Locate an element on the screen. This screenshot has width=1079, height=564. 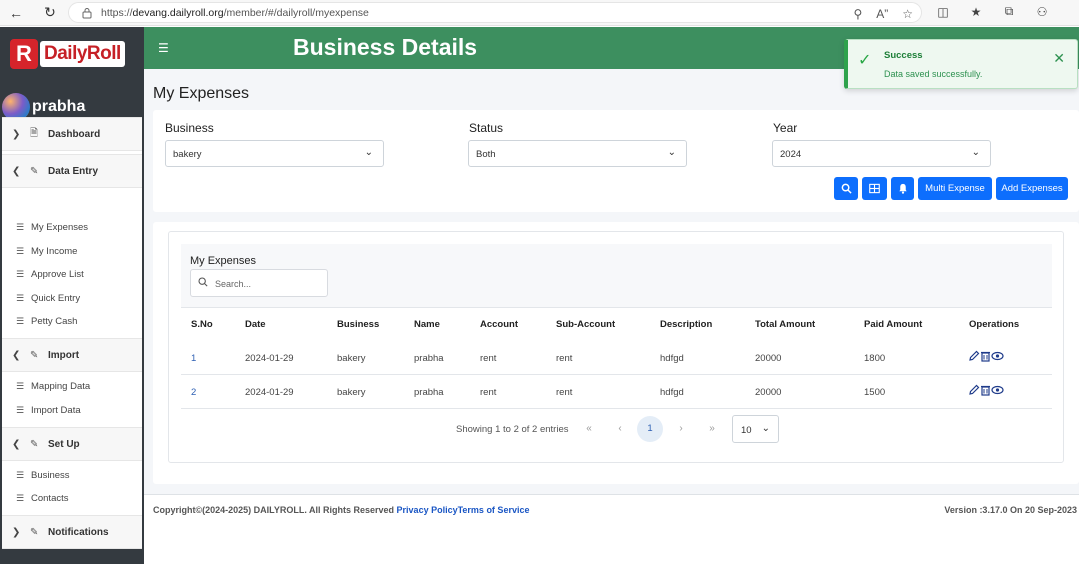
business-select: bakery ⌄ is located at coordinates (274, 153).